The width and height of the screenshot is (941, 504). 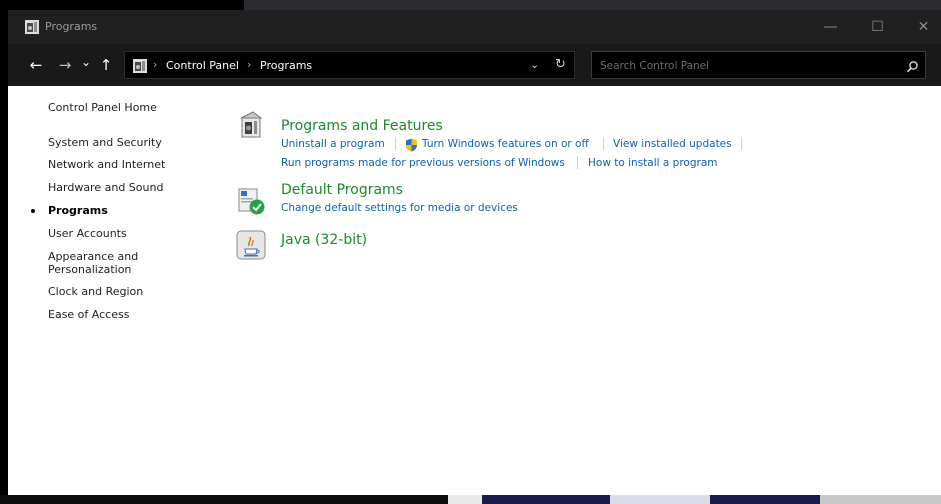 I want to click on shield-icon, so click(x=411, y=146).